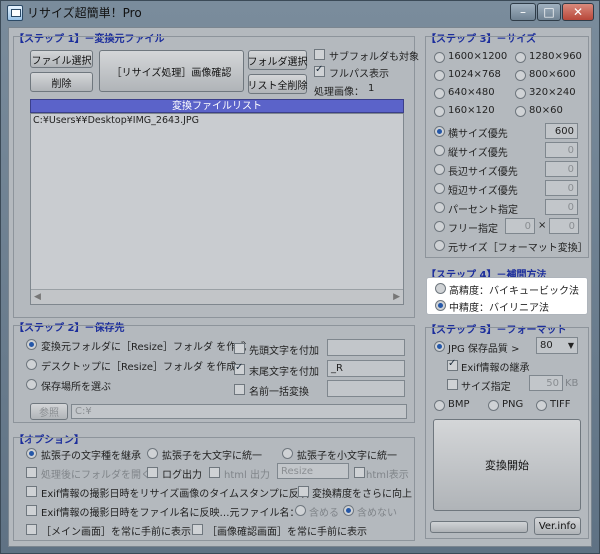 This screenshot has width=600, height=554. Describe the element at coordinates (247, 475) in the screenshot. I see `html-output-label: html 出力` at that location.